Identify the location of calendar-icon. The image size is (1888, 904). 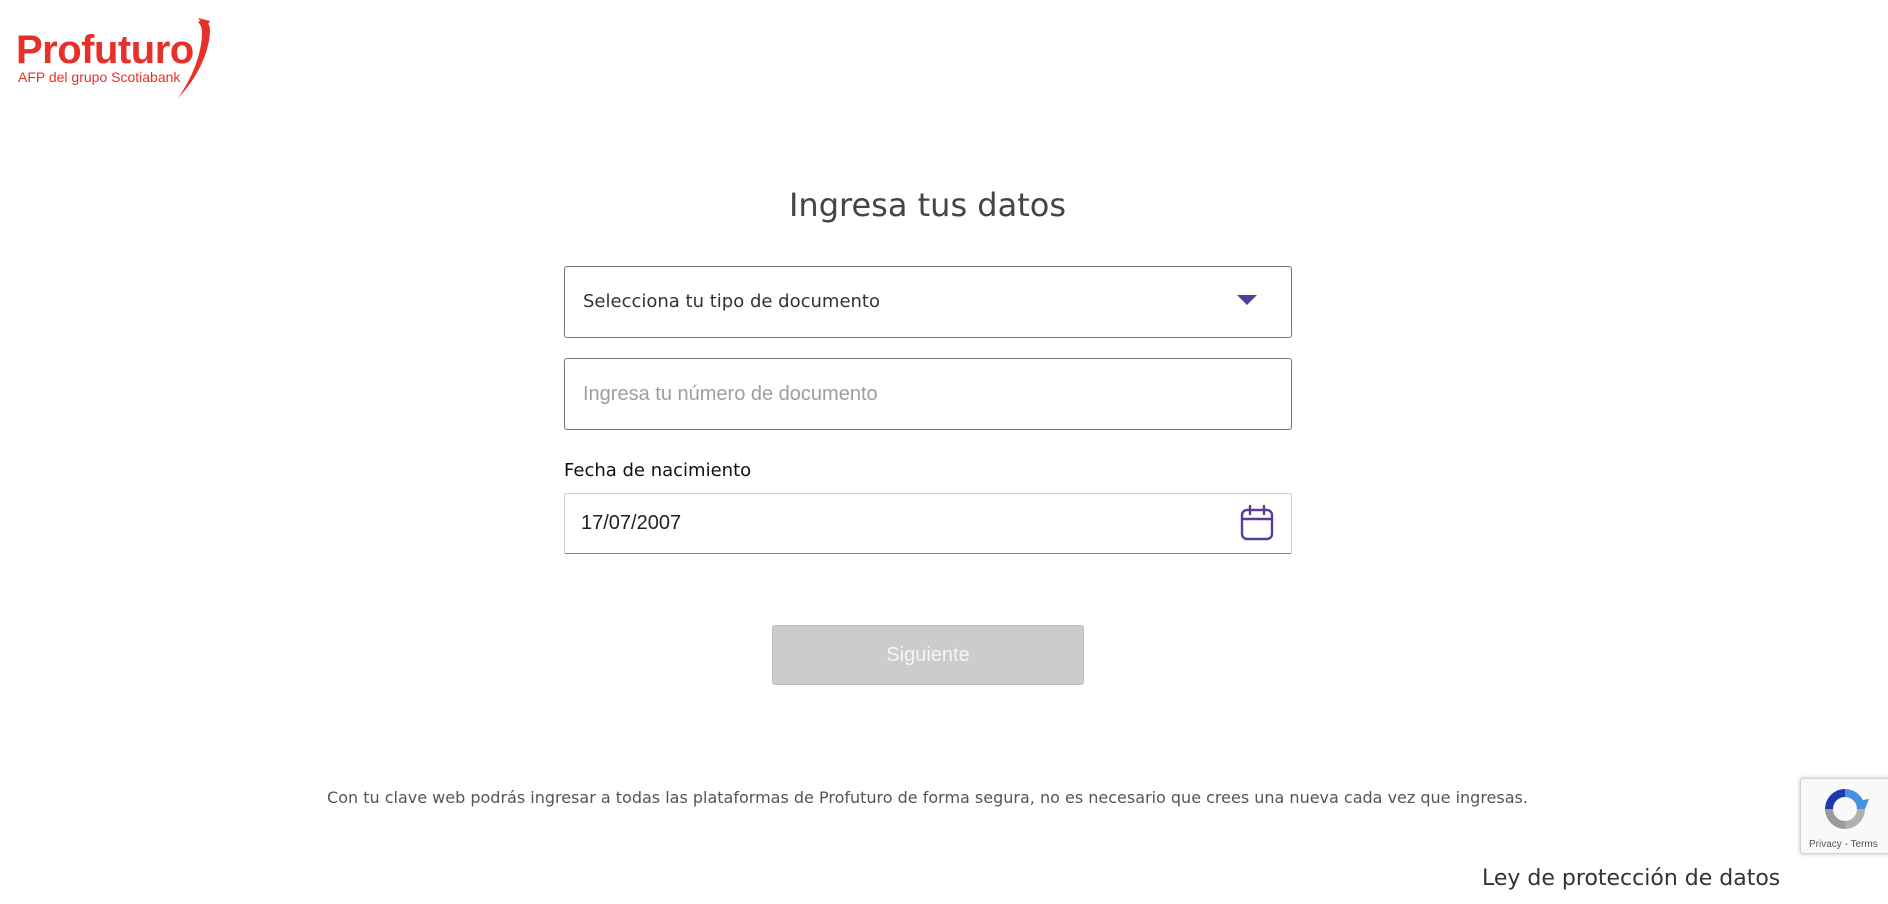
(1257, 523).